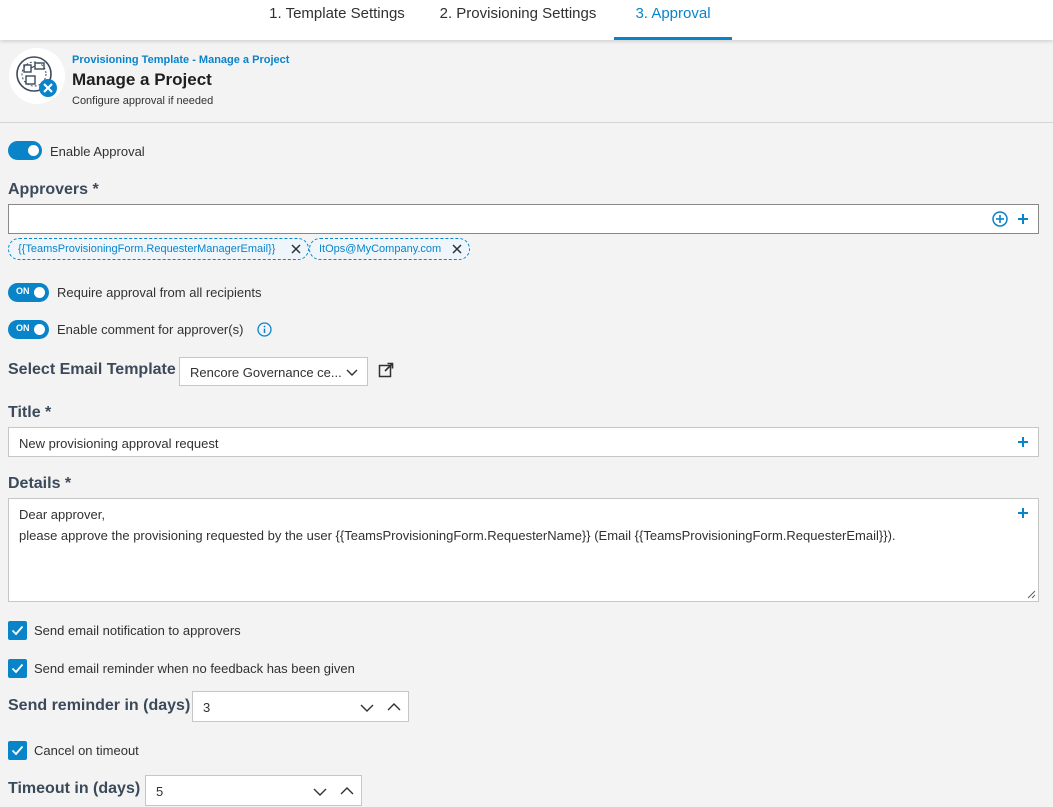  I want to click on enable-comment-toggle: ON, so click(28, 329).